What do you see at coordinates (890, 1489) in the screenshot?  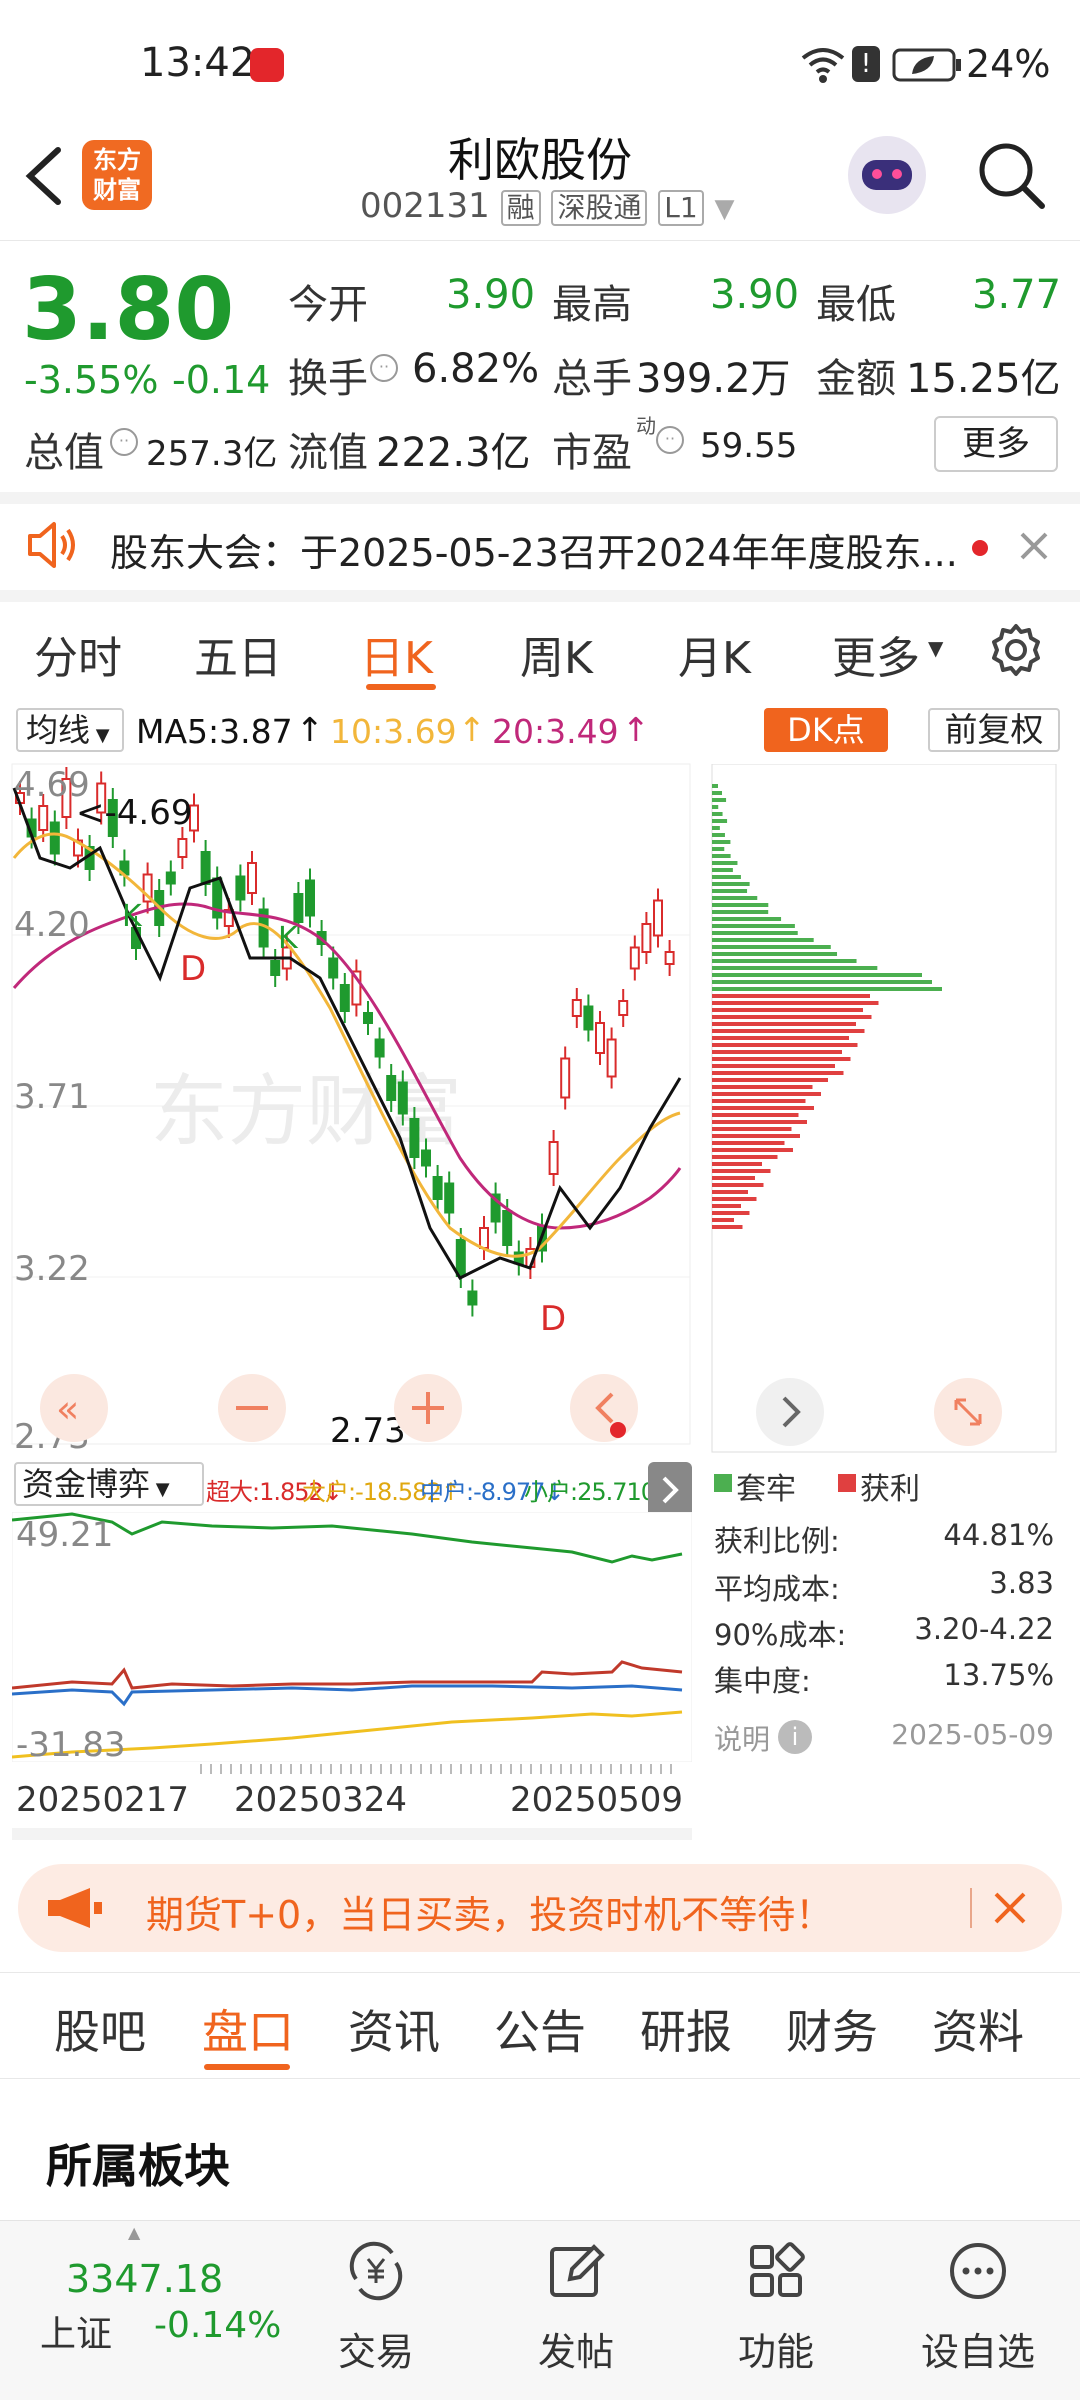 I see `legend-profit: 获利` at bounding box center [890, 1489].